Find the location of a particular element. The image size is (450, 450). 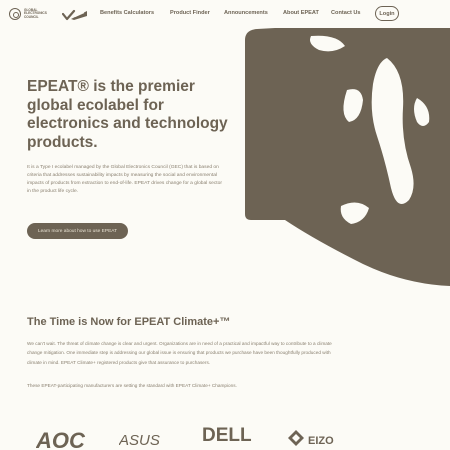

aoc-logo-icon: AOC is located at coordinates (65, 439).